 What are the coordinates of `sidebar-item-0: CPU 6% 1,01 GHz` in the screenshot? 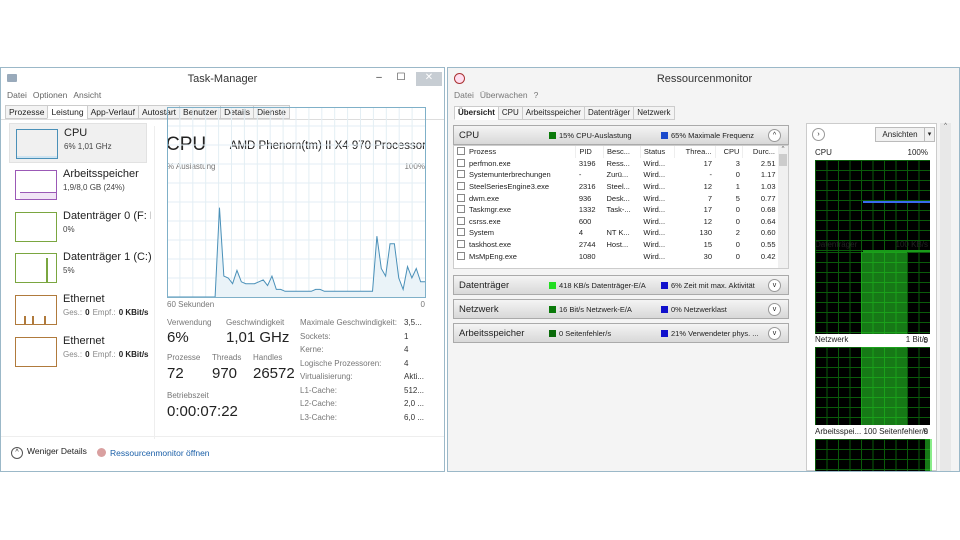 It's located at (78, 143).